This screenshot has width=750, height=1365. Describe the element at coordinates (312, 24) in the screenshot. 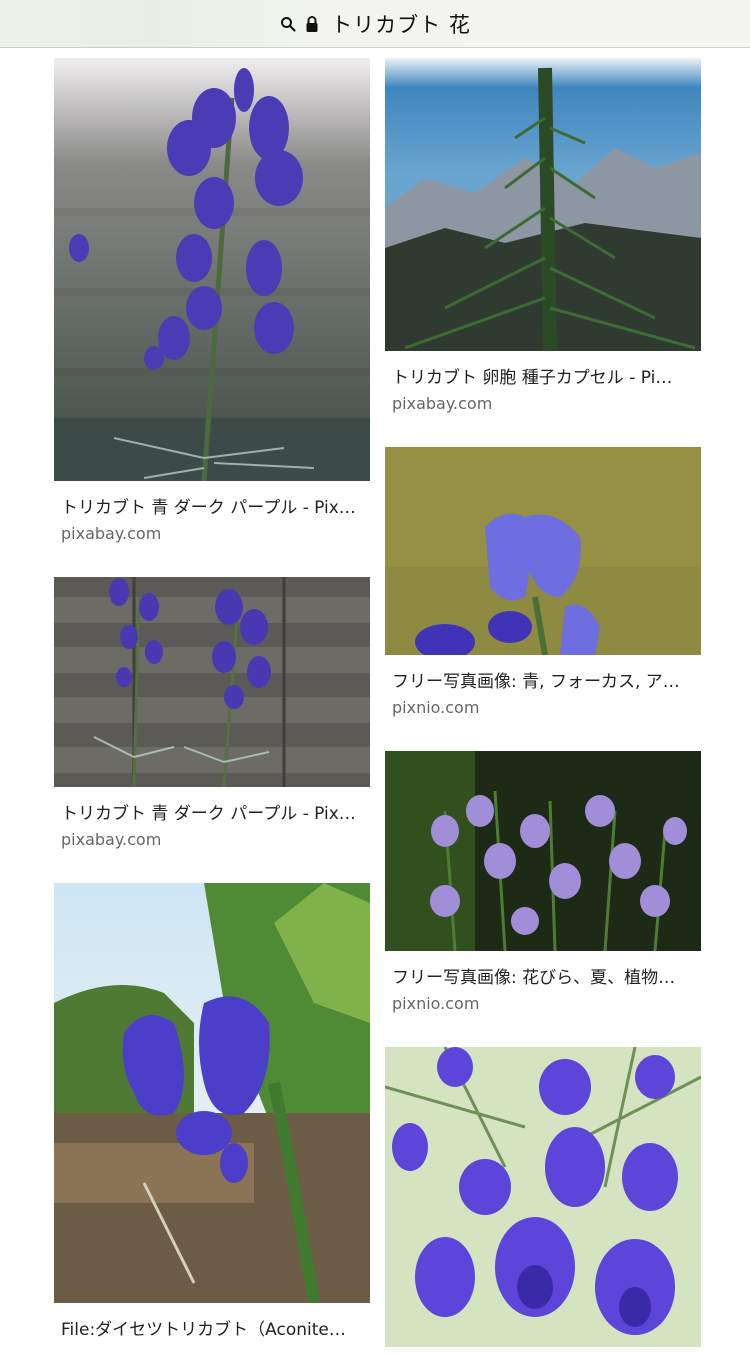

I see `lock-icon` at that location.